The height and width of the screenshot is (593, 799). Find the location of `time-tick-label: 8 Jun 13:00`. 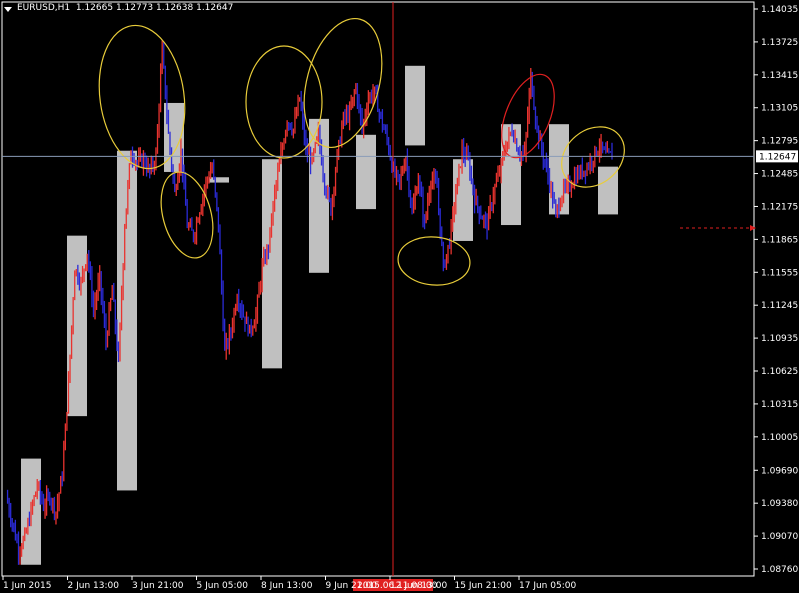

time-tick-label: 8 Jun 13:00 is located at coordinates (287, 586).